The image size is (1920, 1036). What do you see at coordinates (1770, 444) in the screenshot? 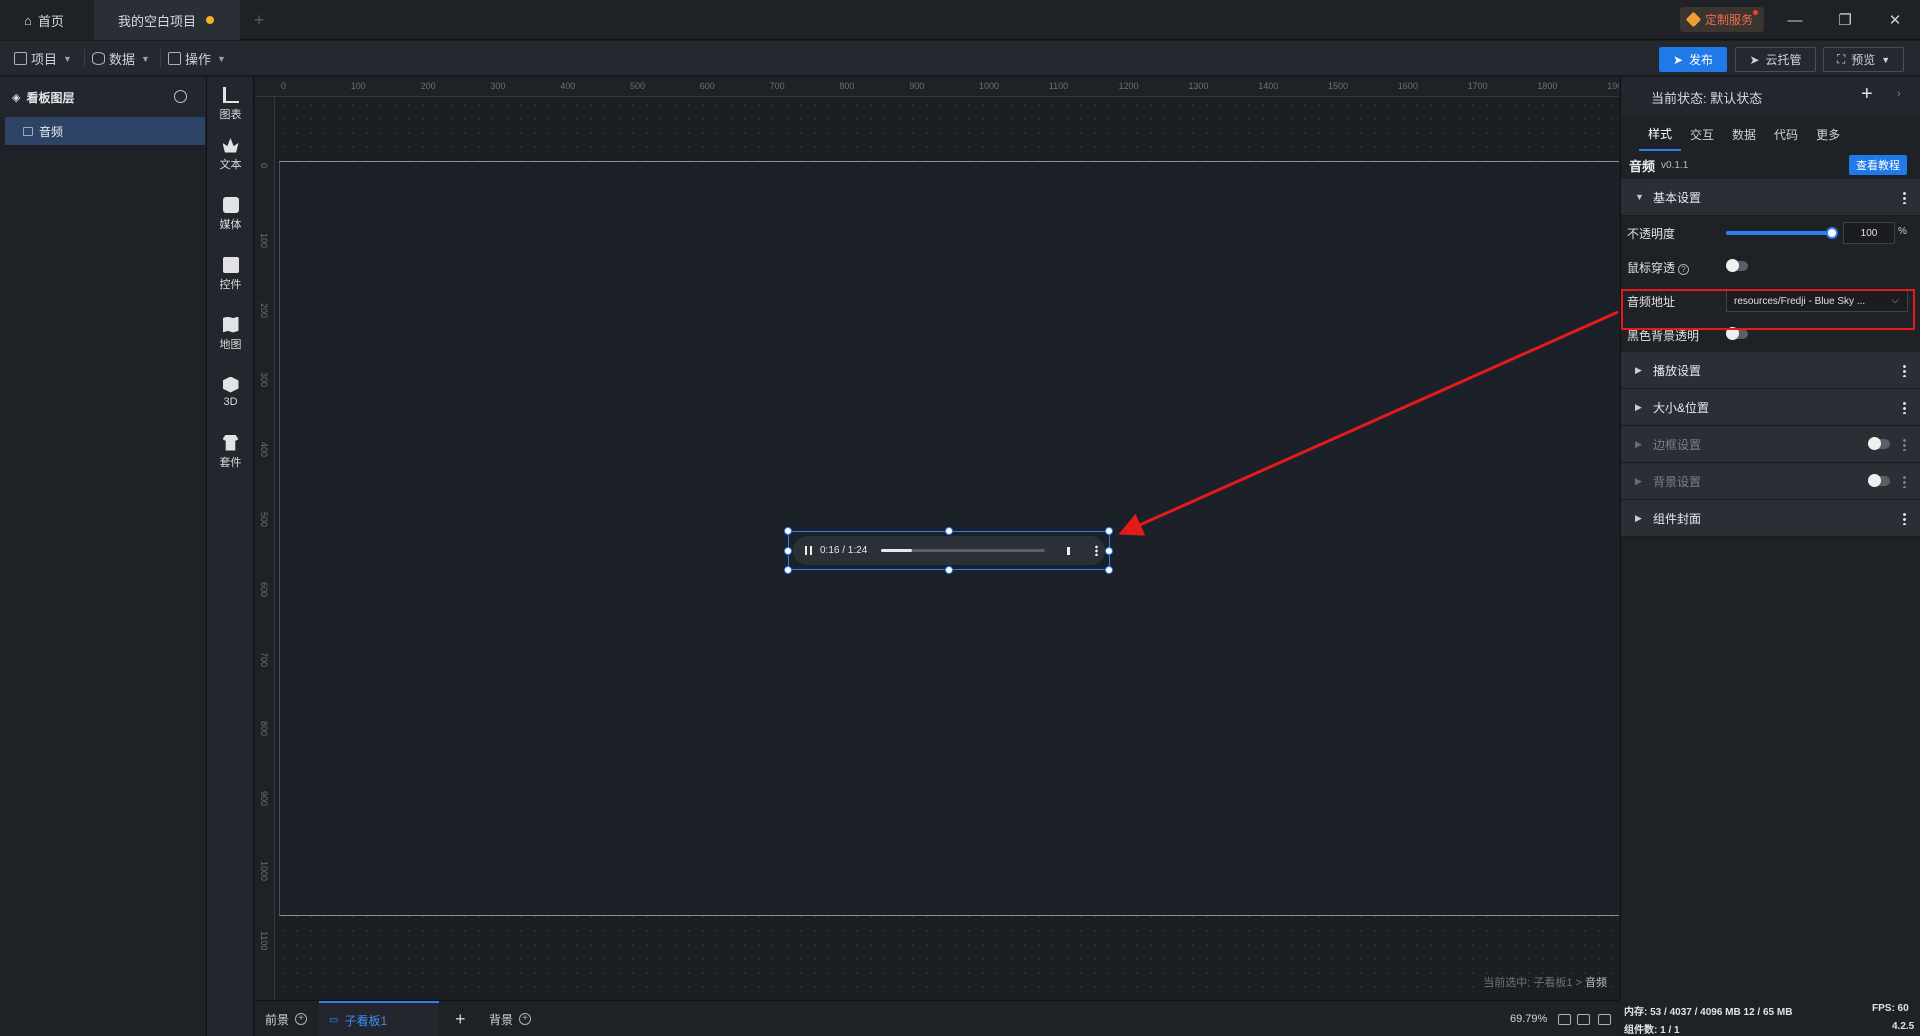
I see `section-border-settings: ▶ 边框设置` at bounding box center [1770, 444].